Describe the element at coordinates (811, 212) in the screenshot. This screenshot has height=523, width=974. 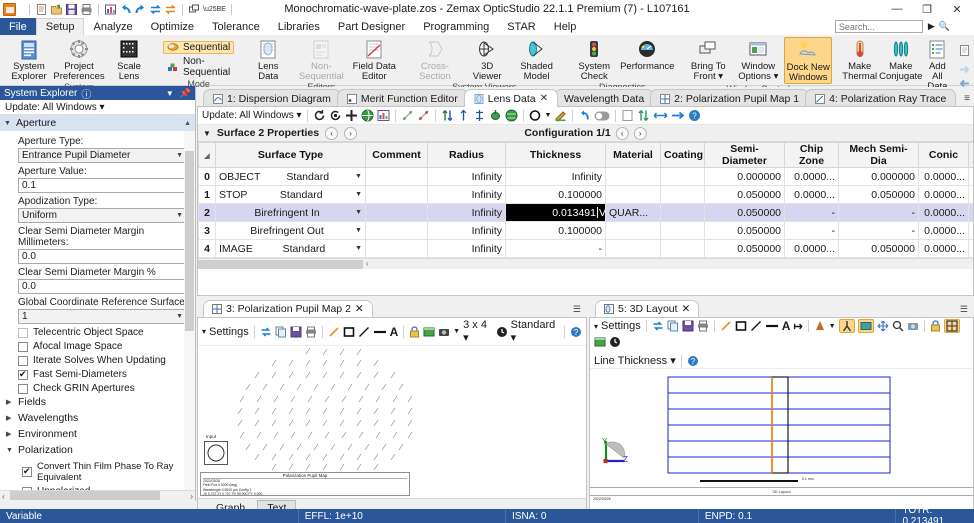
I see `cell-chip-zone: -` at that location.